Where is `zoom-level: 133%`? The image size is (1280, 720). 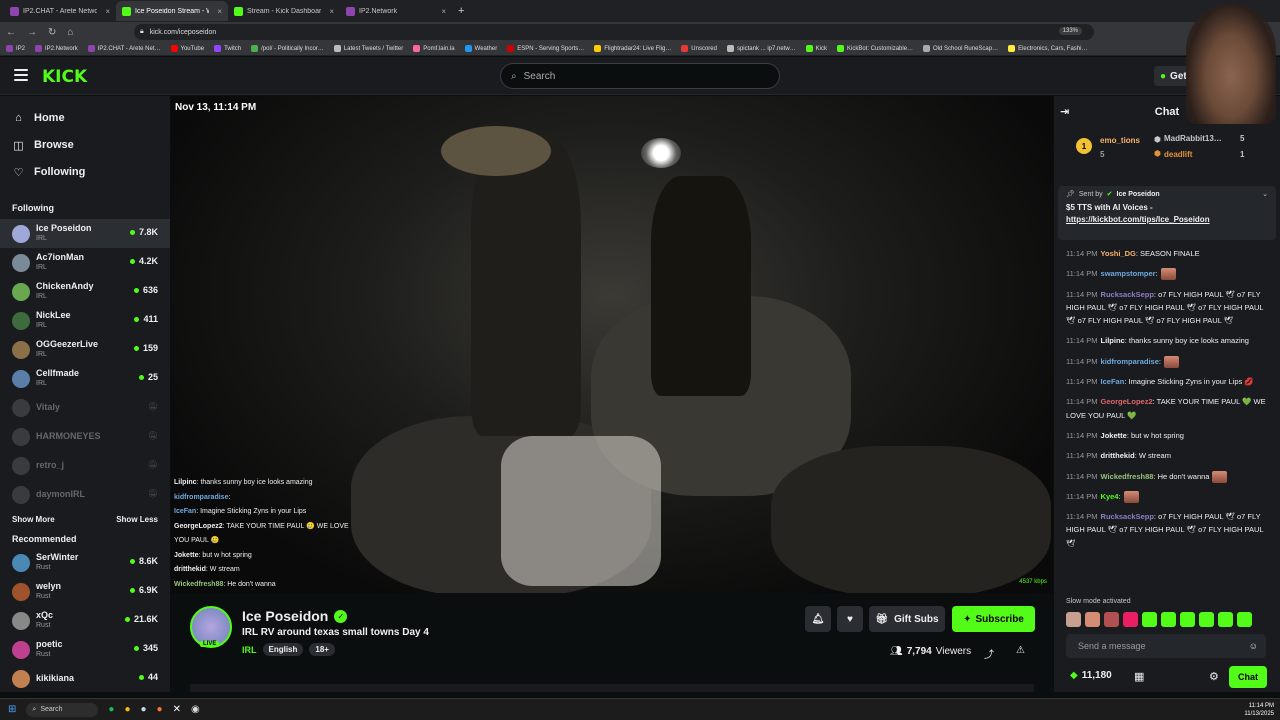 zoom-level: 133% is located at coordinates (1070, 31).